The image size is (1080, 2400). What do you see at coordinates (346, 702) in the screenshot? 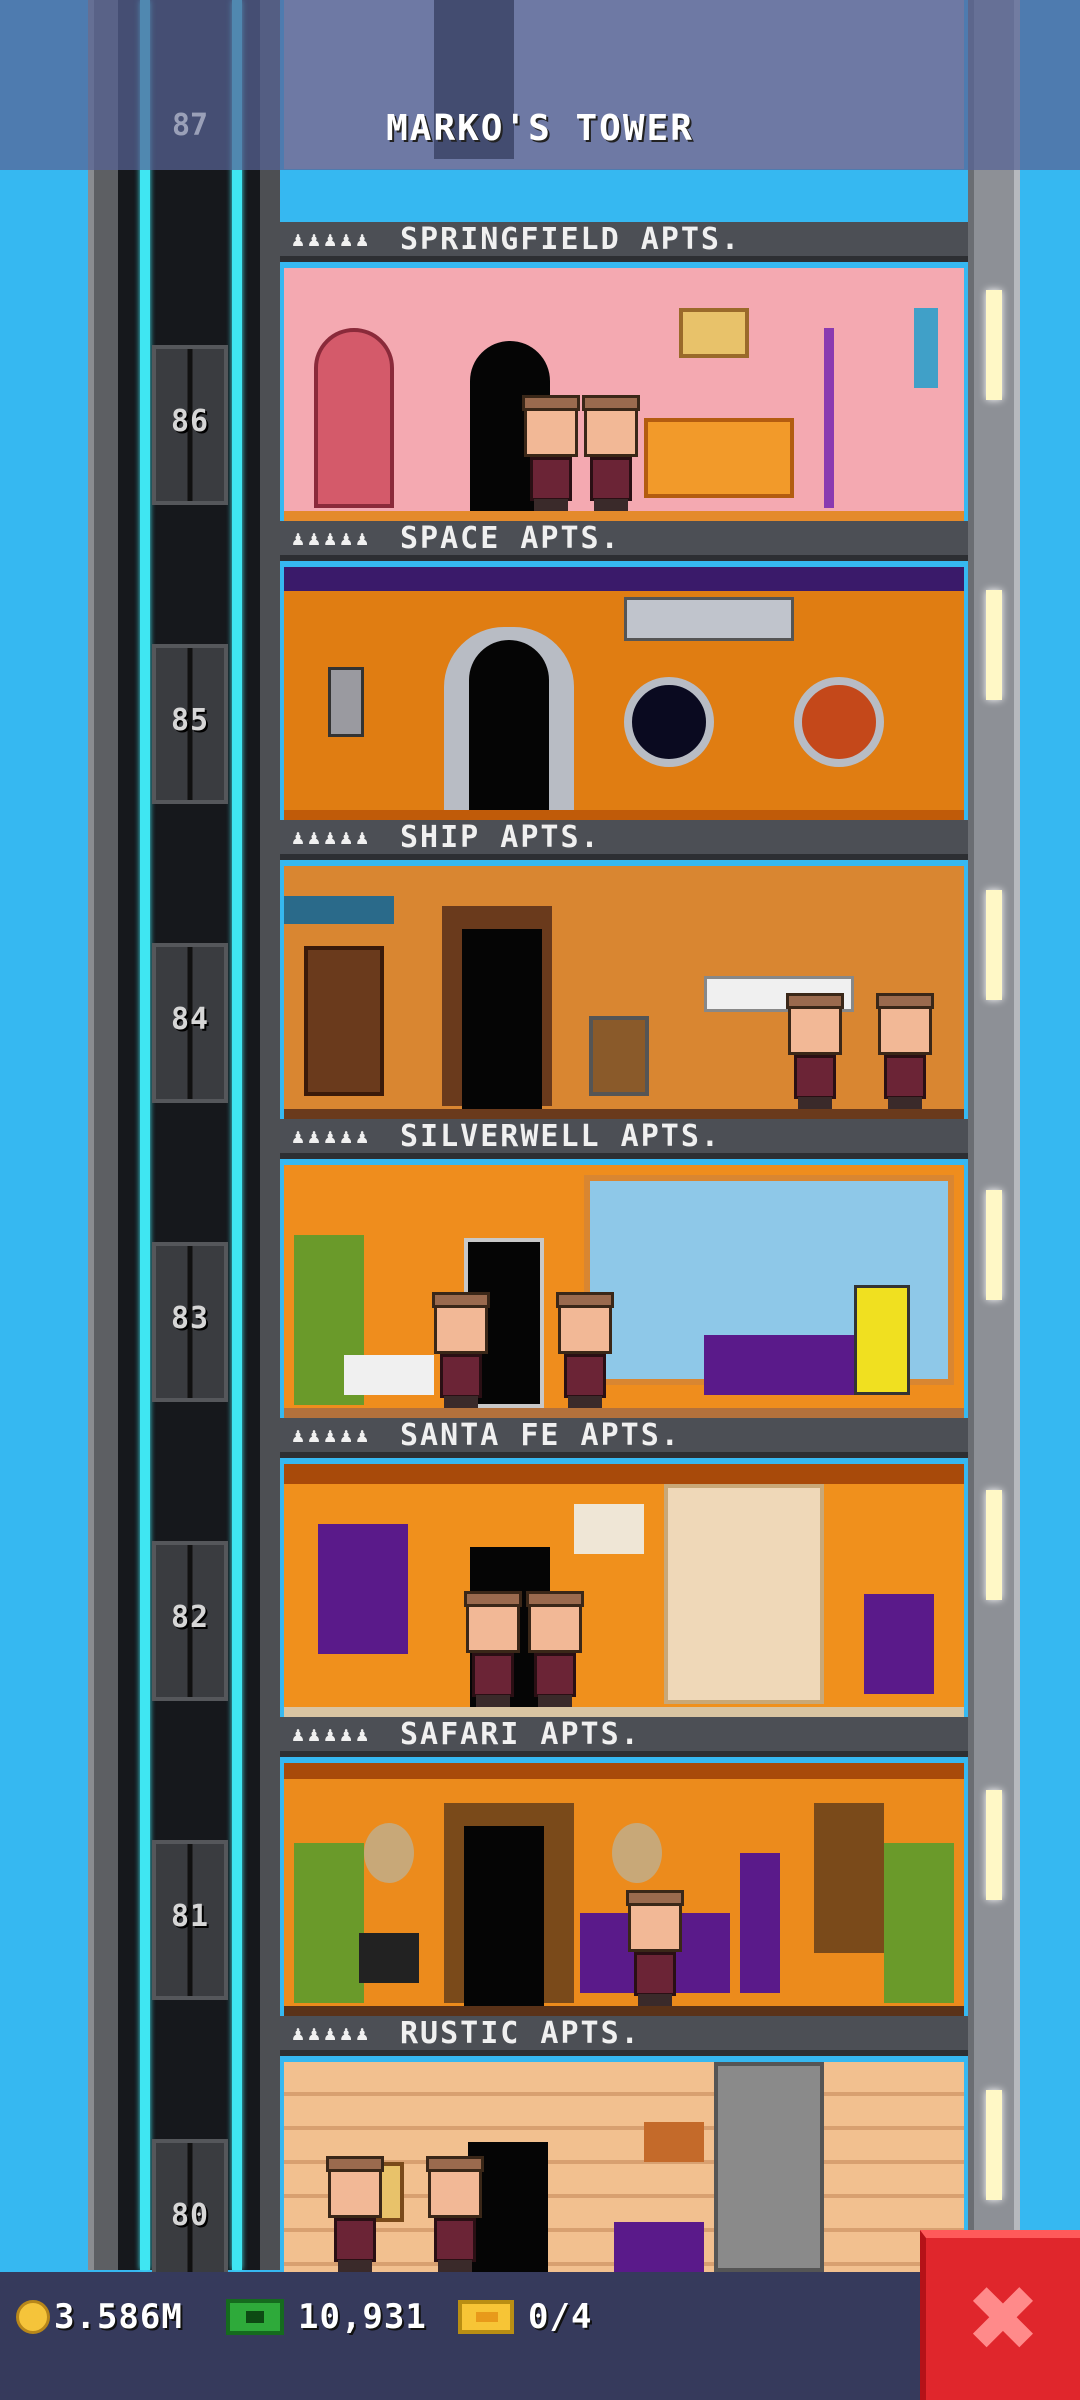
I see `control-panel-icon` at bounding box center [346, 702].